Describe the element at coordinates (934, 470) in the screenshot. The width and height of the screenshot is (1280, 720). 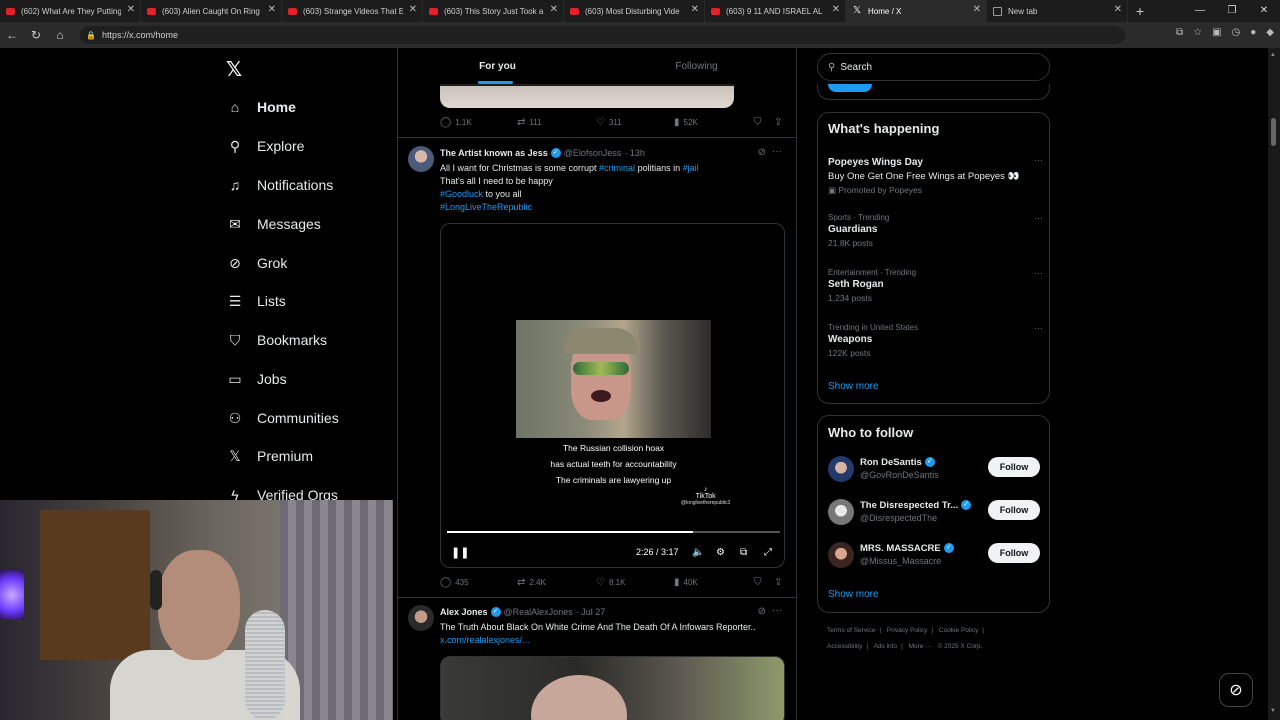
I see `follow-suggestion: Ron DeSantis ✓ @GovRonDeSantis Follow` at that location.